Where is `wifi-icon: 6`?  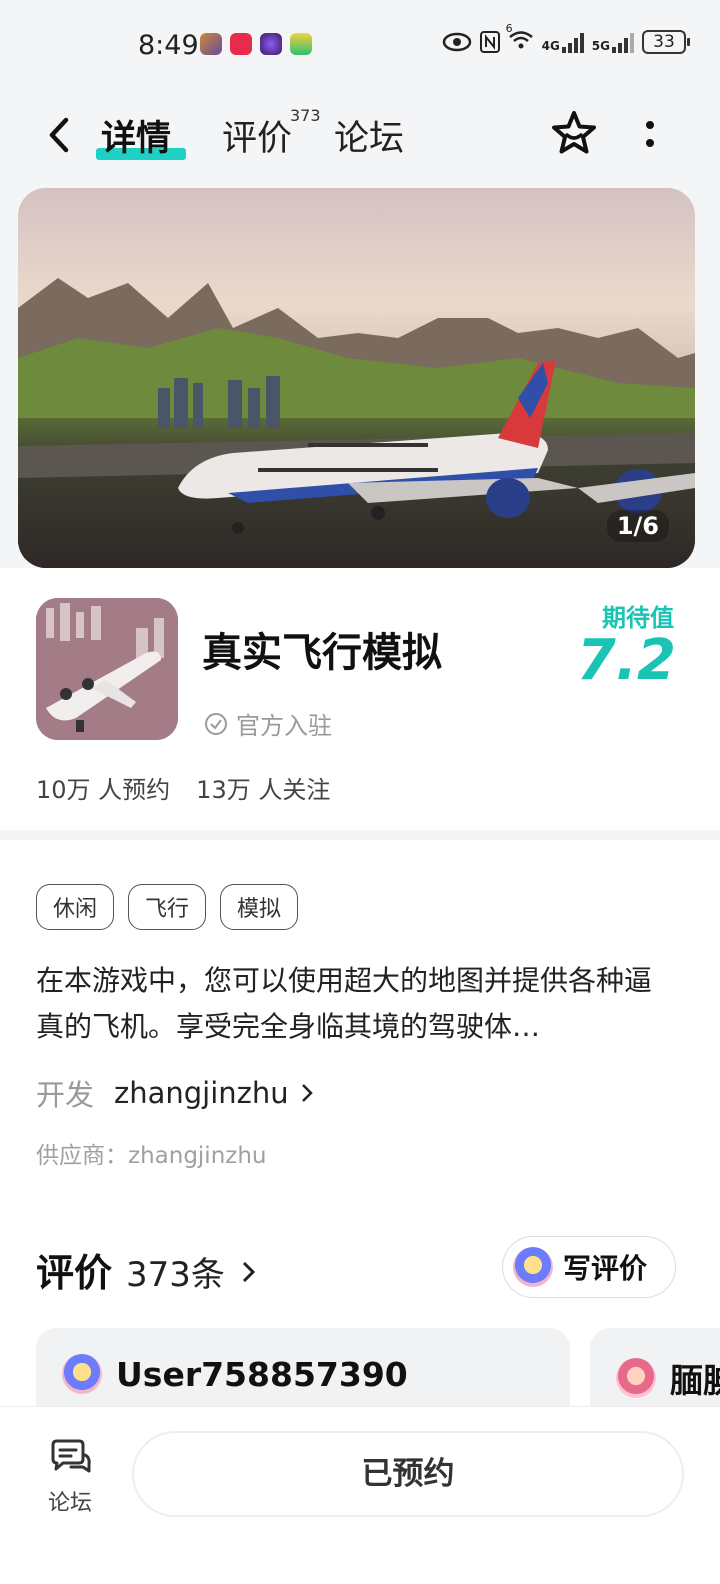 wifi-icon: 6 is located at coordinates (520, 38).